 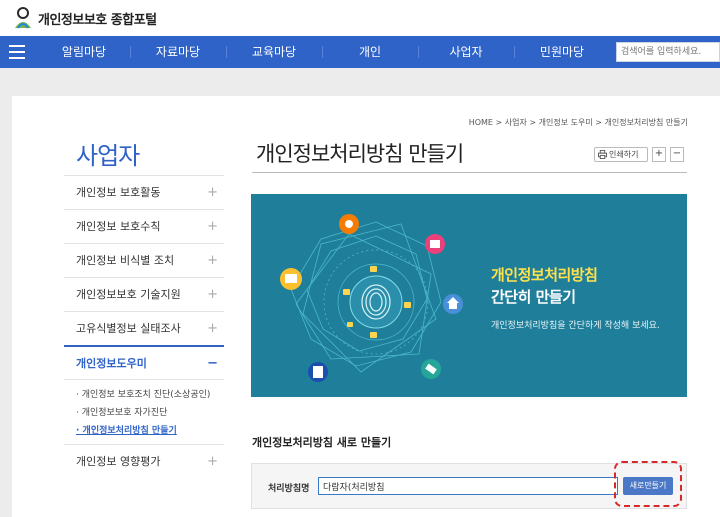 I want to click on submenu-item-policy-maker: · 개인정보처리방침 만들기, so click(x=150, y=431).